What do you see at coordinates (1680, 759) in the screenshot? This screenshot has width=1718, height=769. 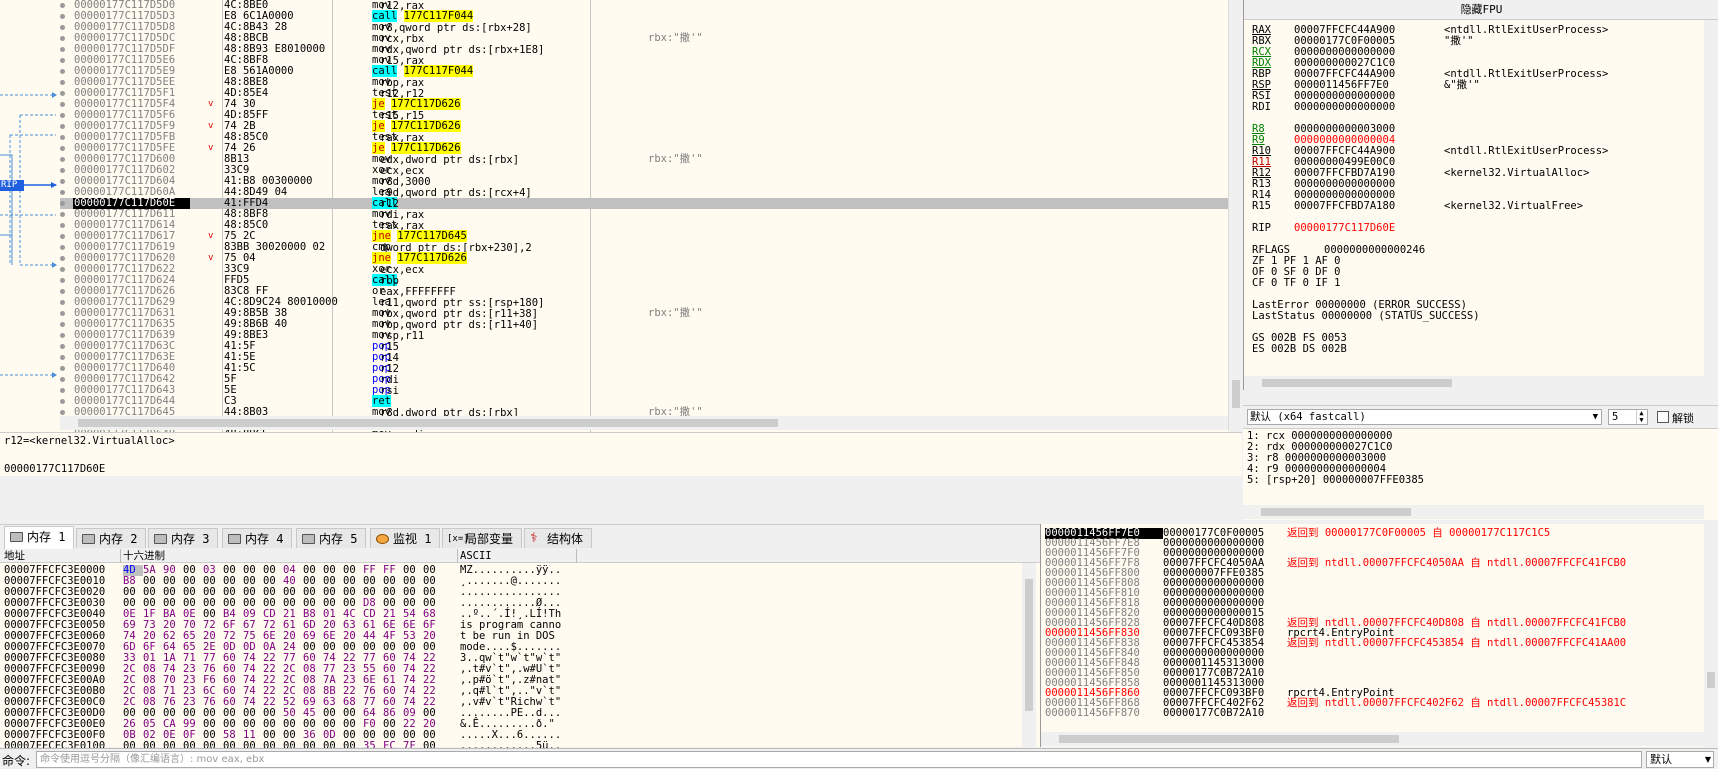 I see `command-mode-select: 默认 ▼` at bounding box center [1680, 759].